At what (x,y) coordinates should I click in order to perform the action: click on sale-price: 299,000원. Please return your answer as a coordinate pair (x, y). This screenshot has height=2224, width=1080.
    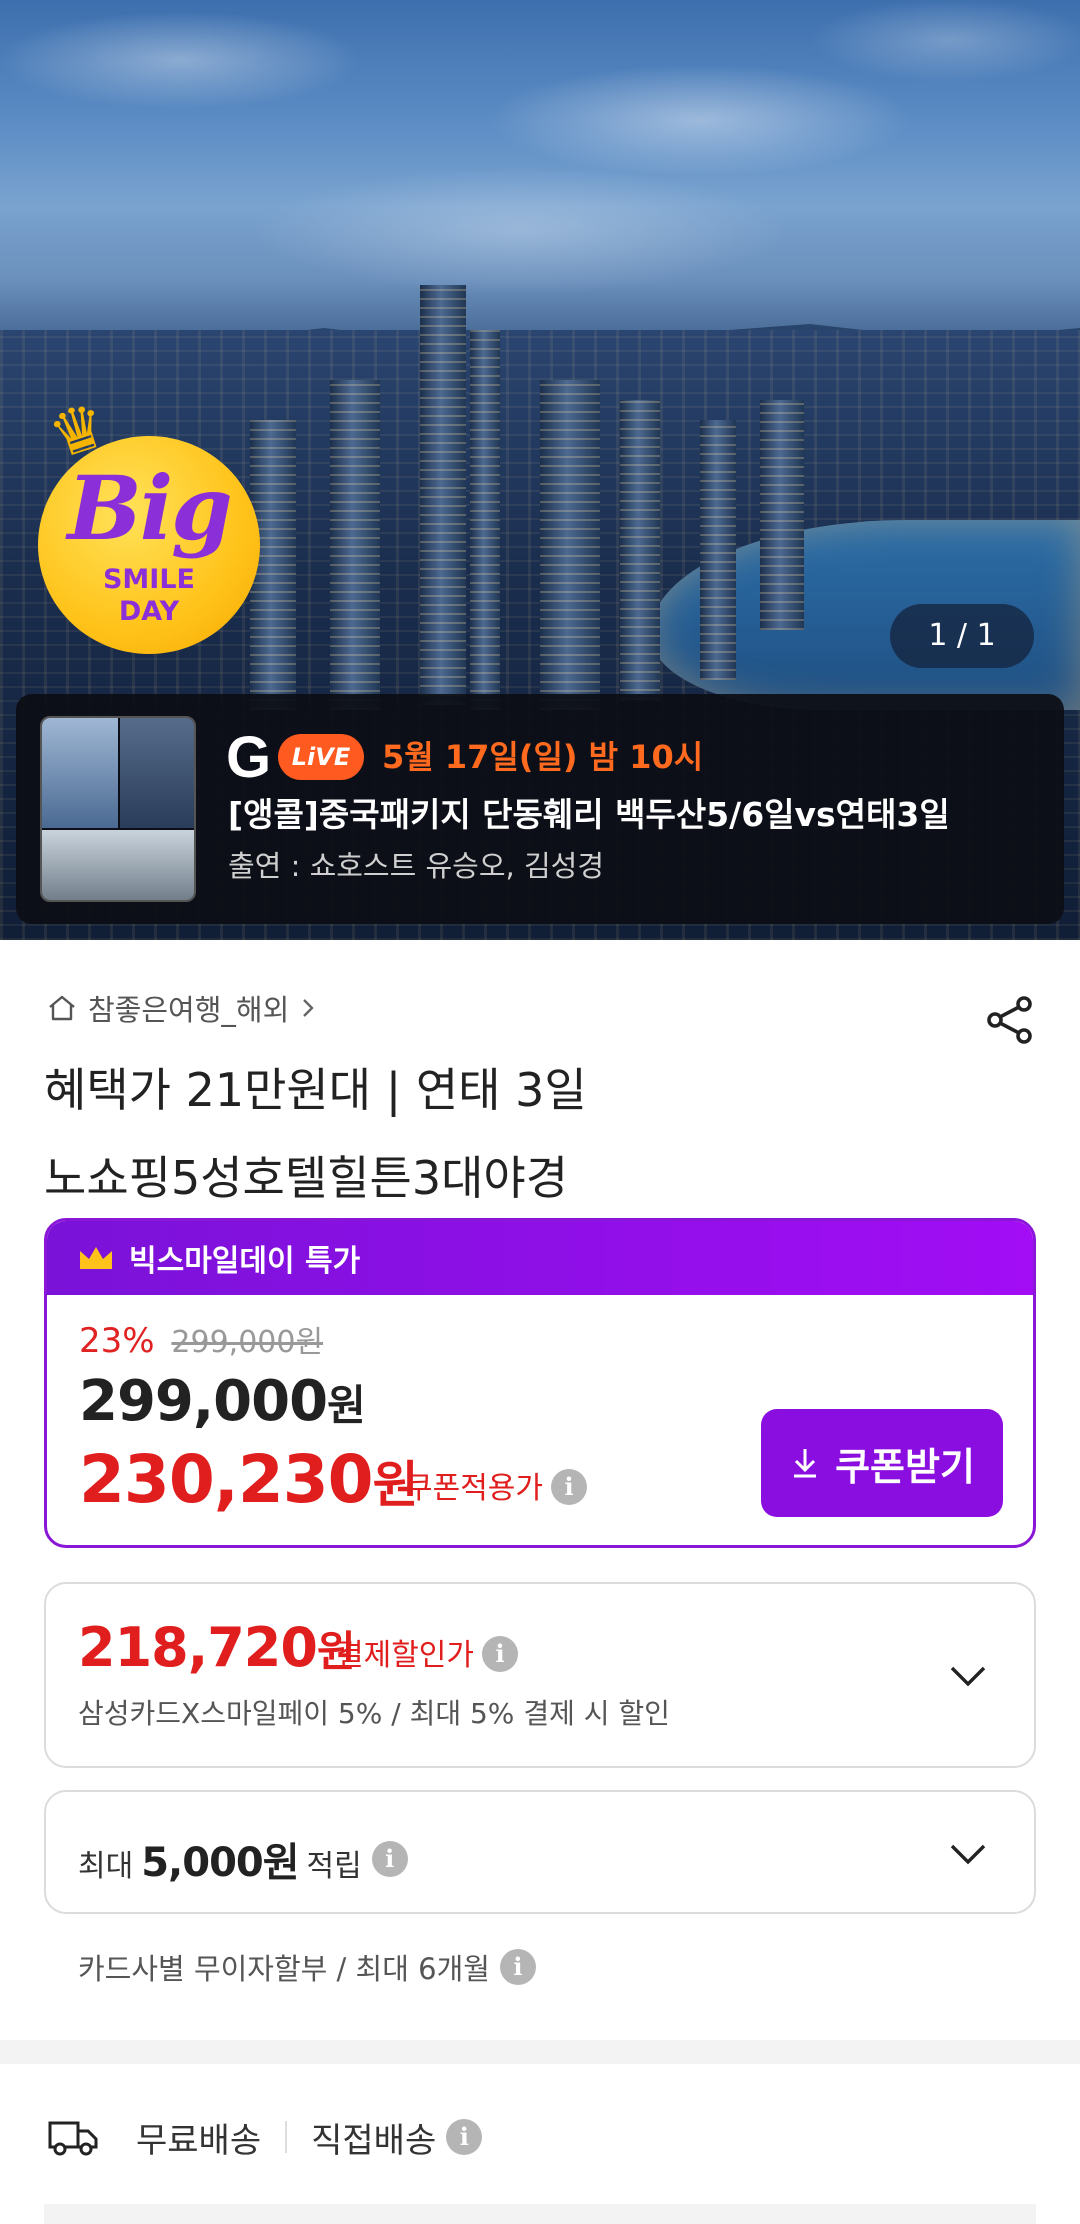
    Looking at the image, I should click on (222, 1401).